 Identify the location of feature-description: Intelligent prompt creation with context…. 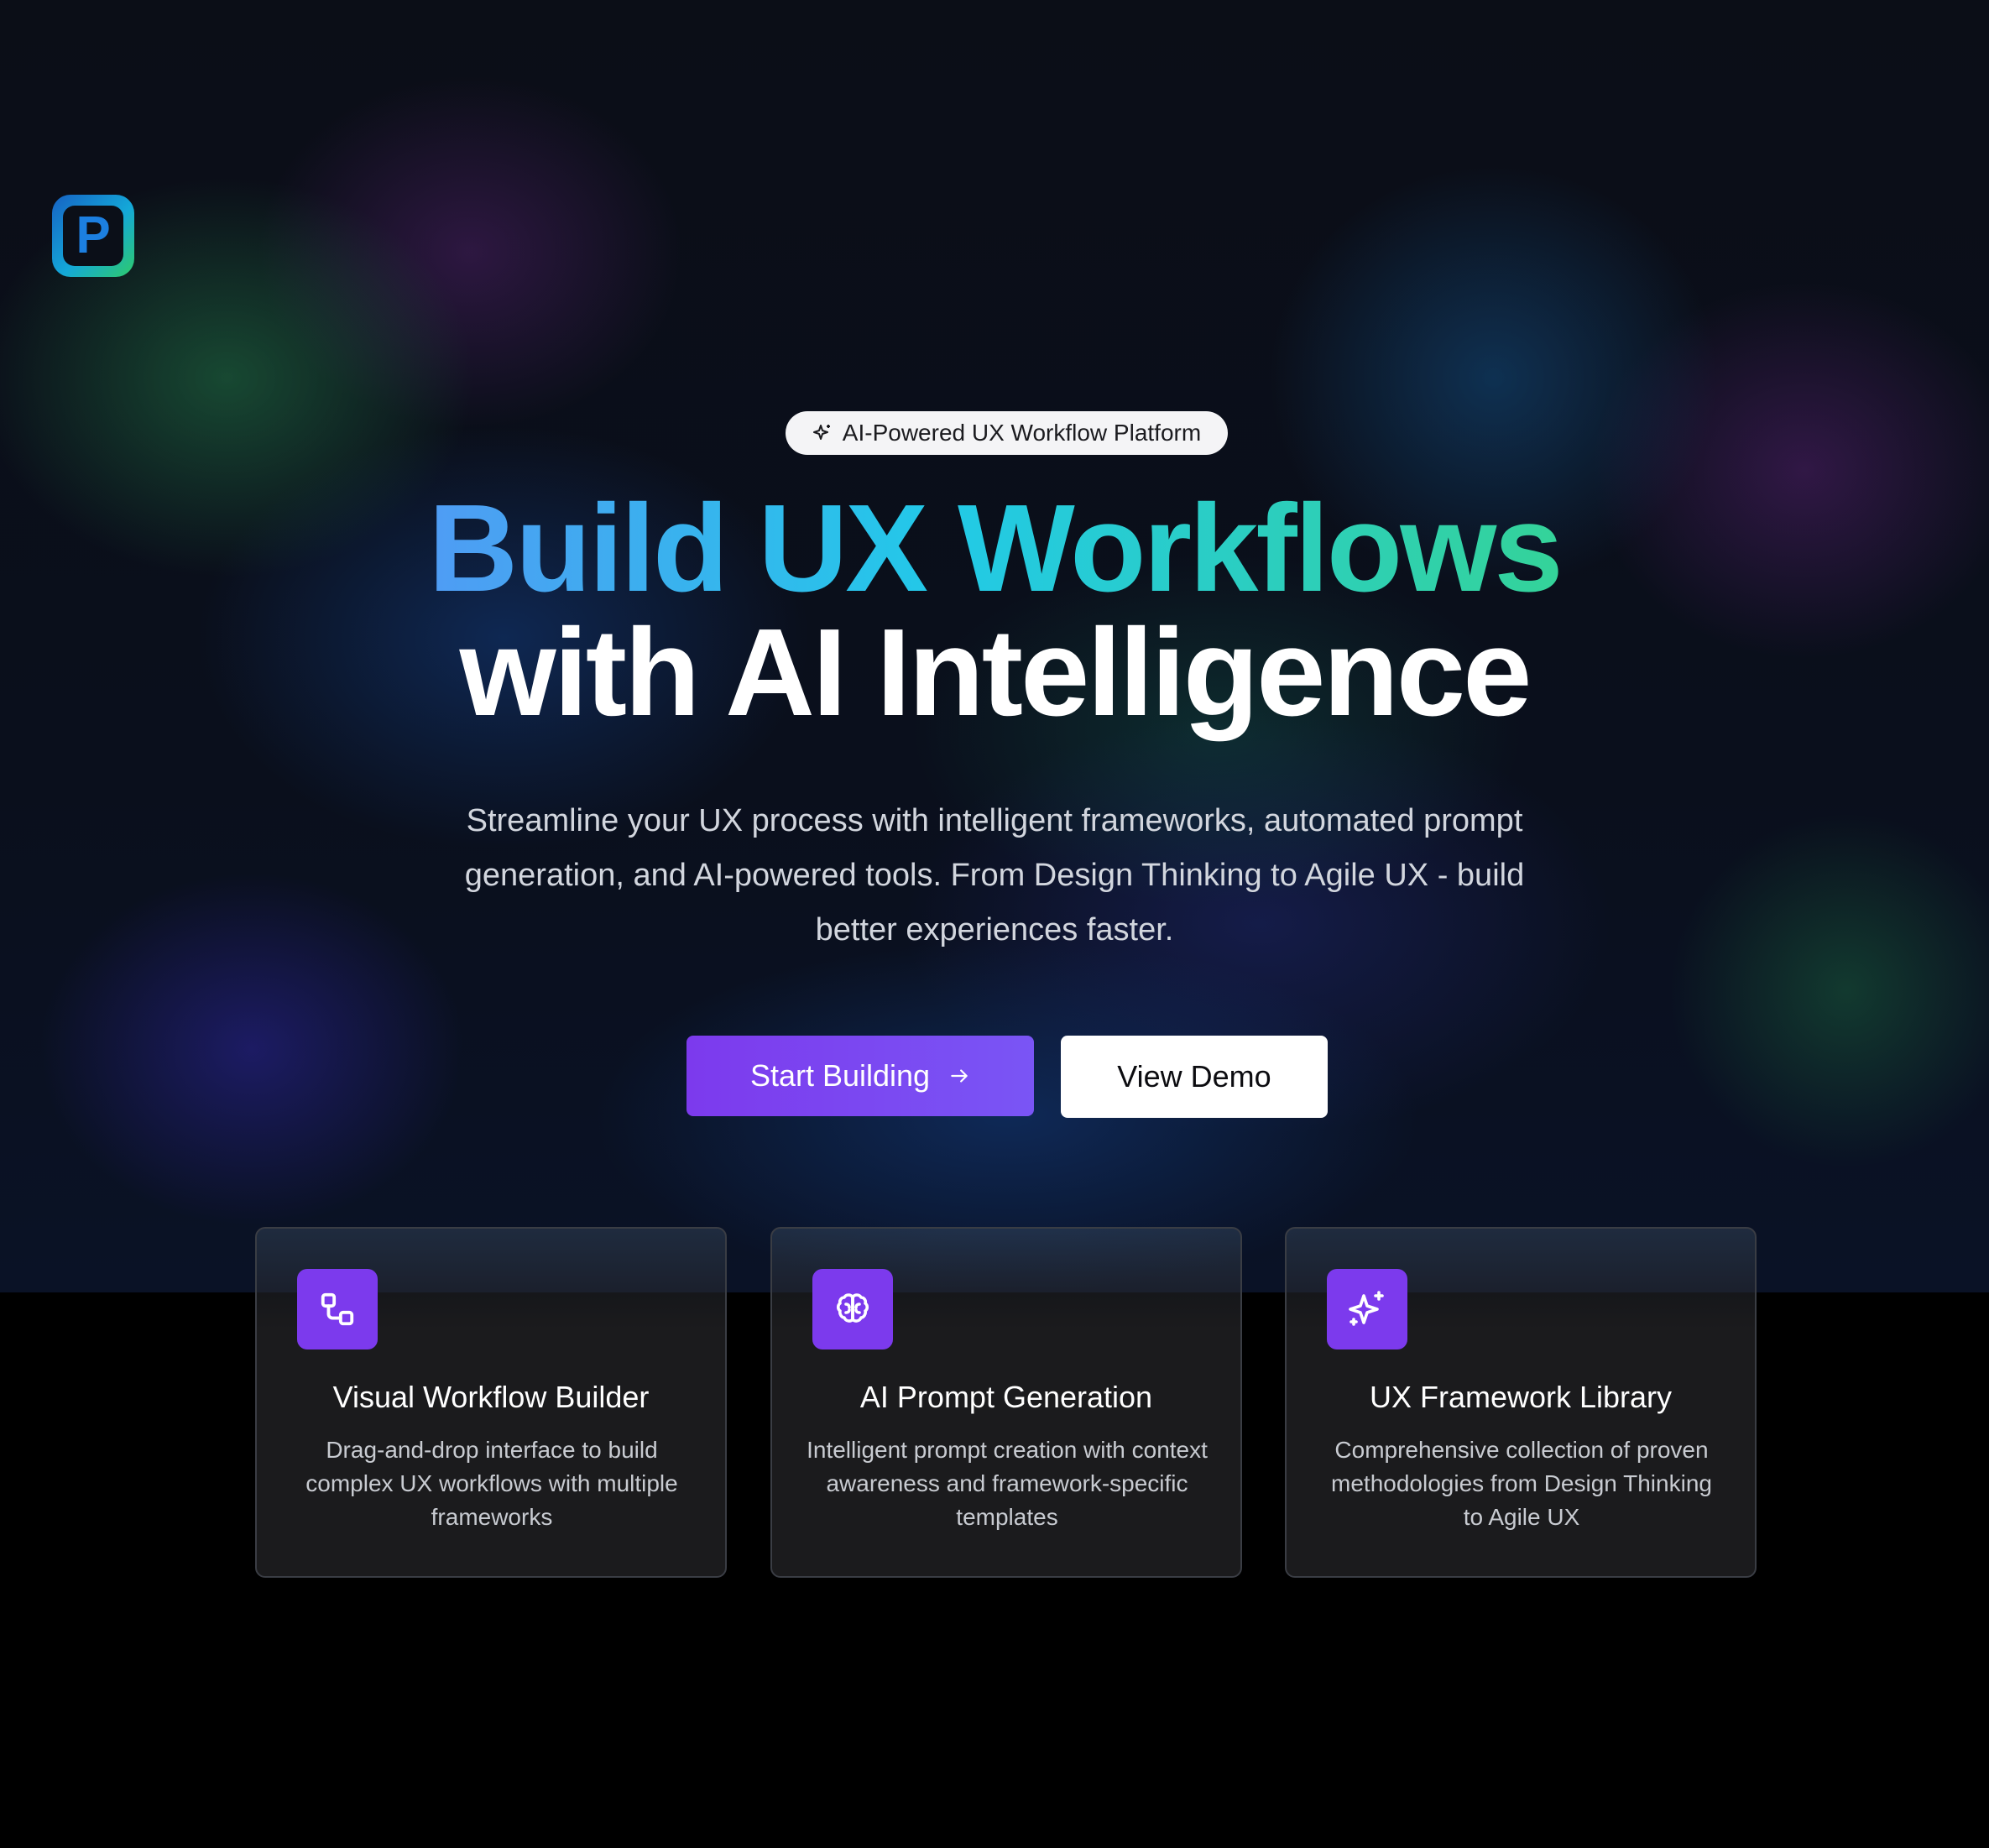
(1007, 1483).